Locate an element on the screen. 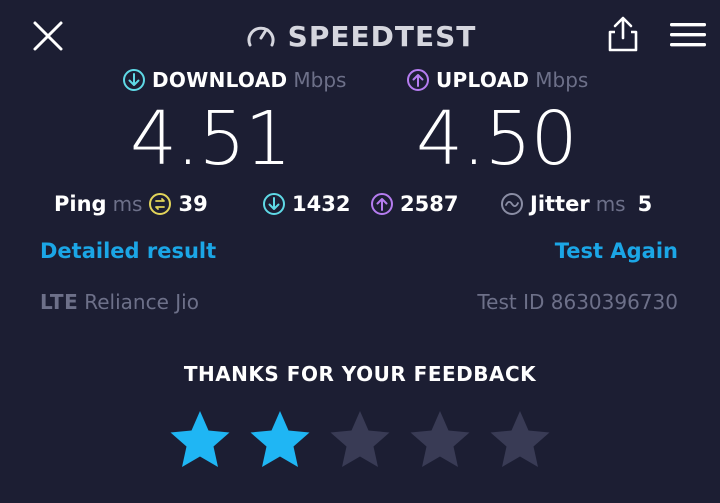 The image size is (720, 503). test-id: Test ID 8630396730 is located at coordinates (577, 302).